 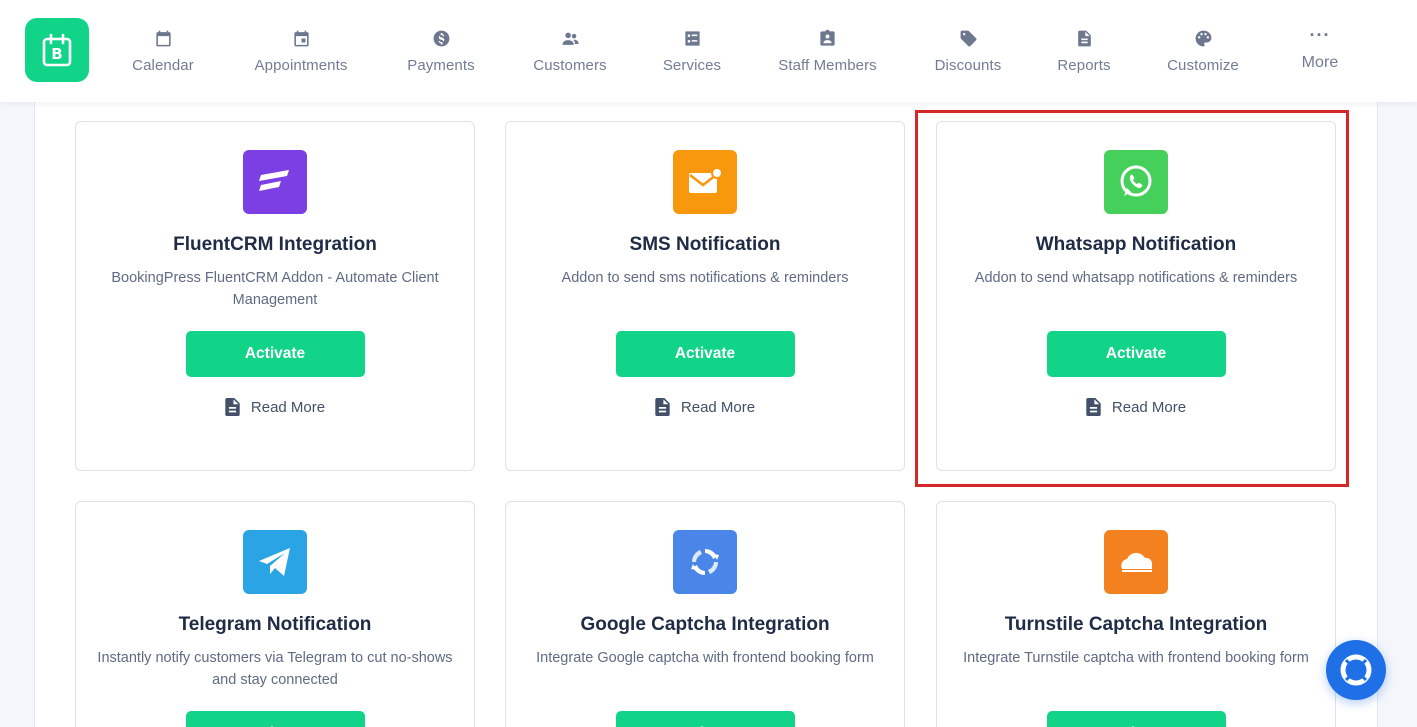 I want to click on lifebuoy-icon, so click(x=1356, y=670).